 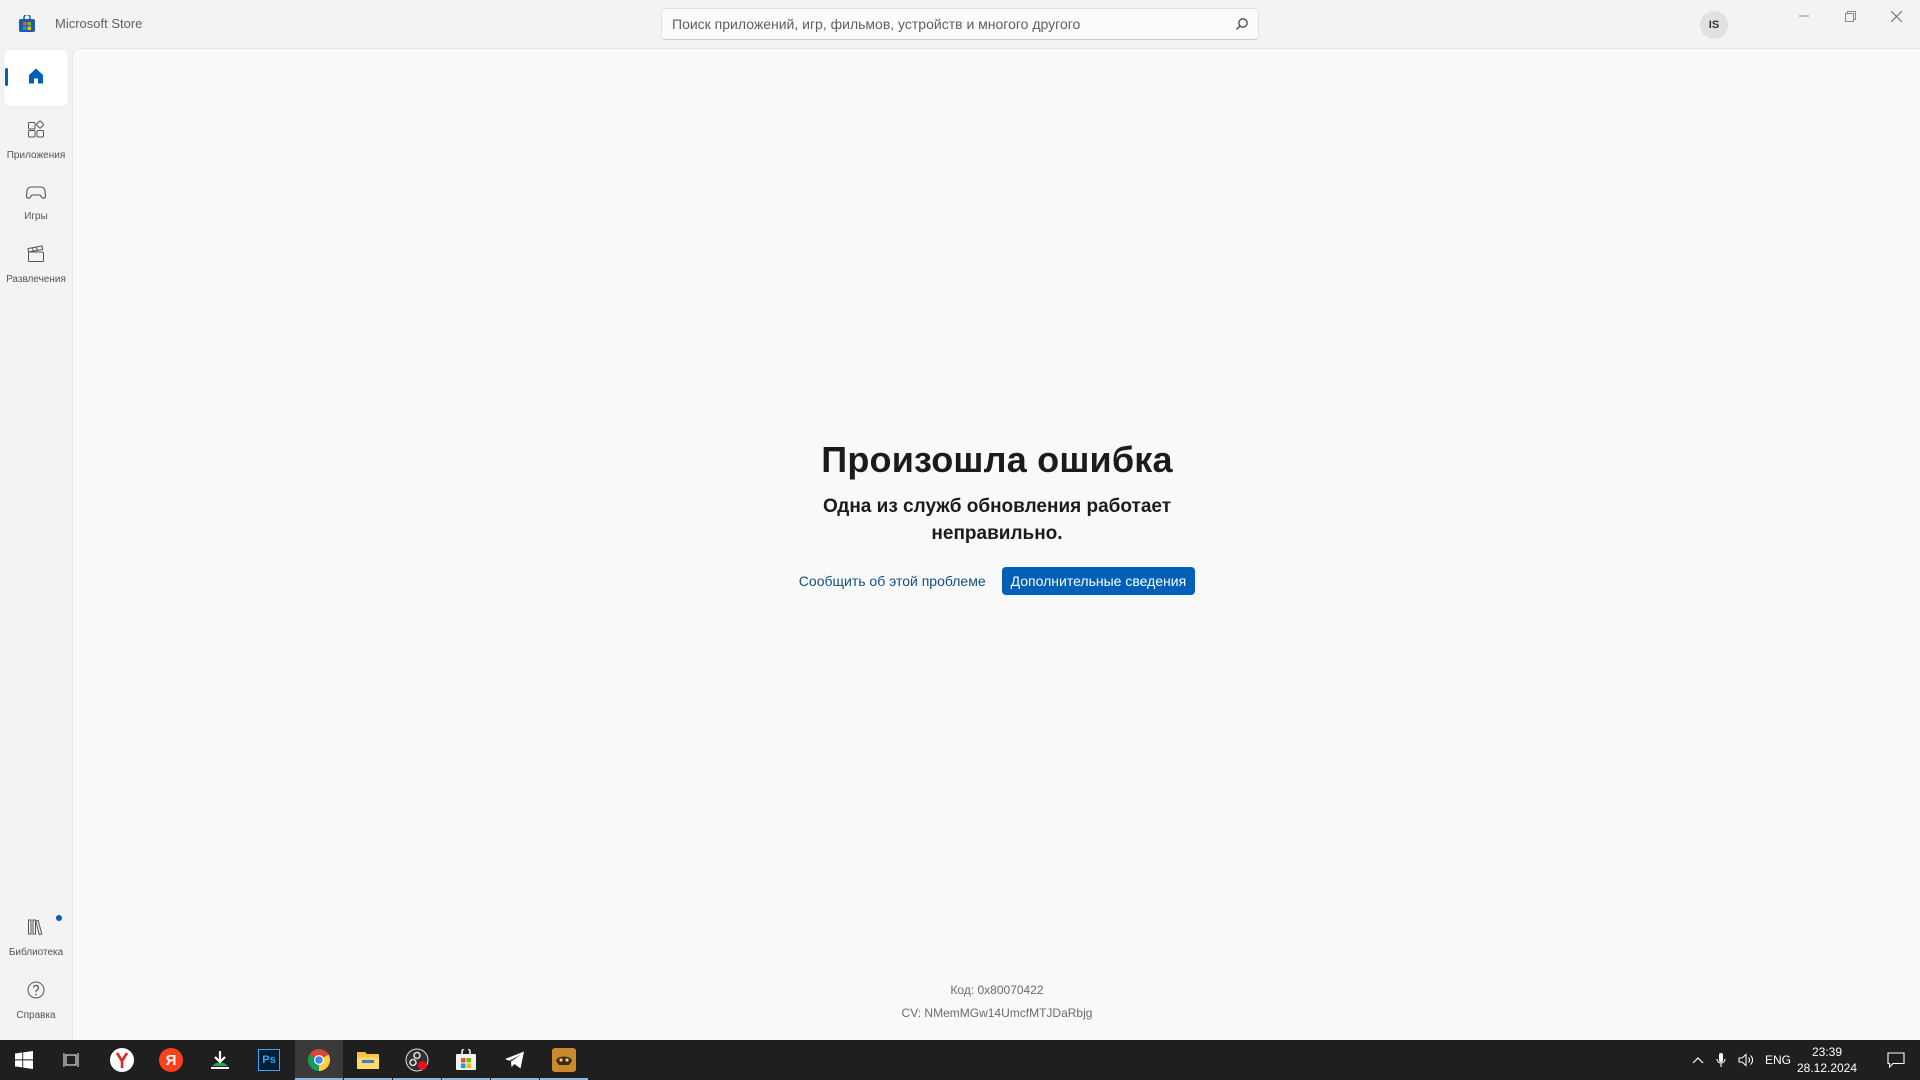 I want to click on chrome-button, so click(x=319, y=1060).